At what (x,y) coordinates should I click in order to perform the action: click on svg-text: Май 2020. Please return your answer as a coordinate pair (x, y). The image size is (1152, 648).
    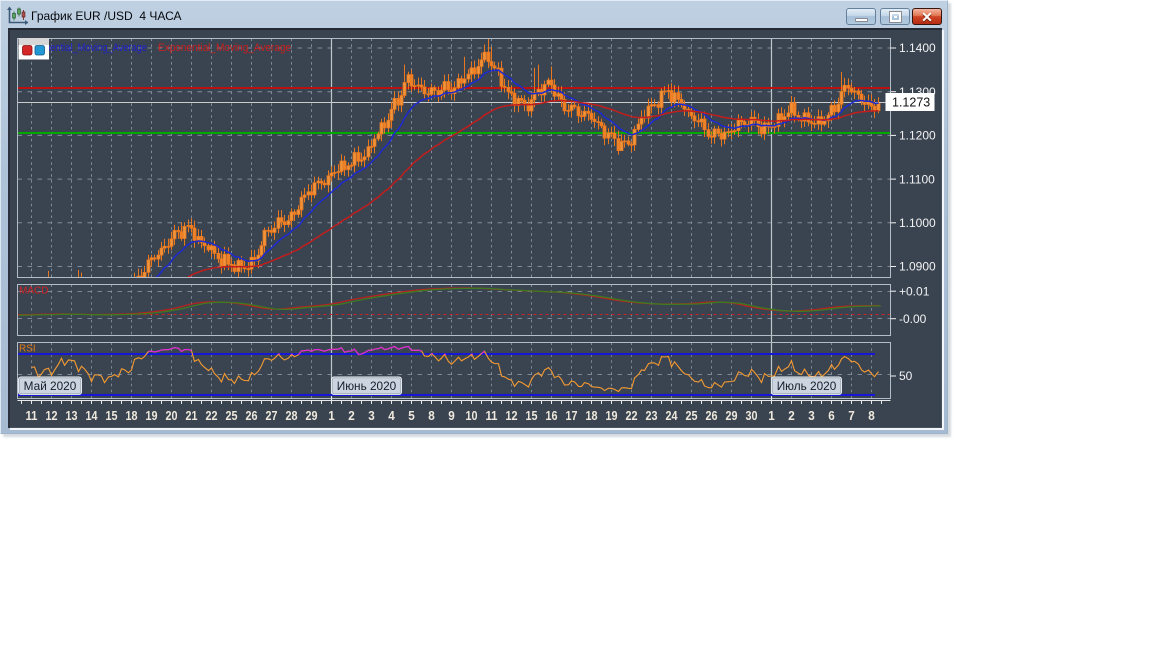
    Looking at the image, I should click on (50, 386).